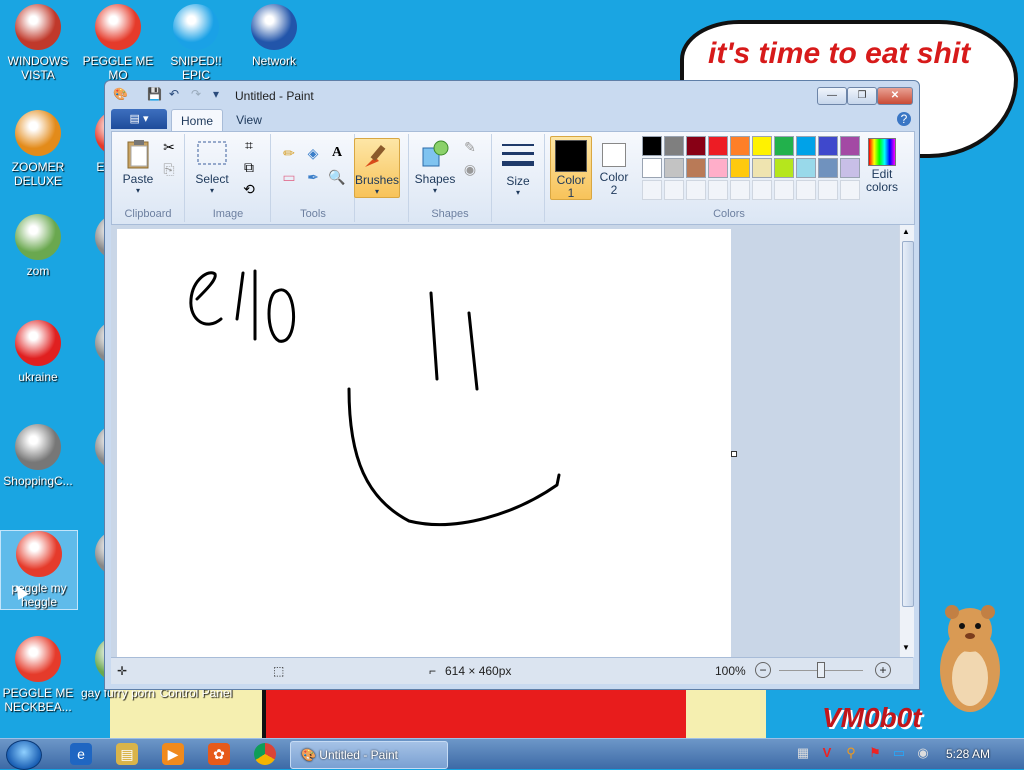  Describe the element at coordinates (289, 177) in the screenshot. I see `eraser-icon: ▭` at that location.